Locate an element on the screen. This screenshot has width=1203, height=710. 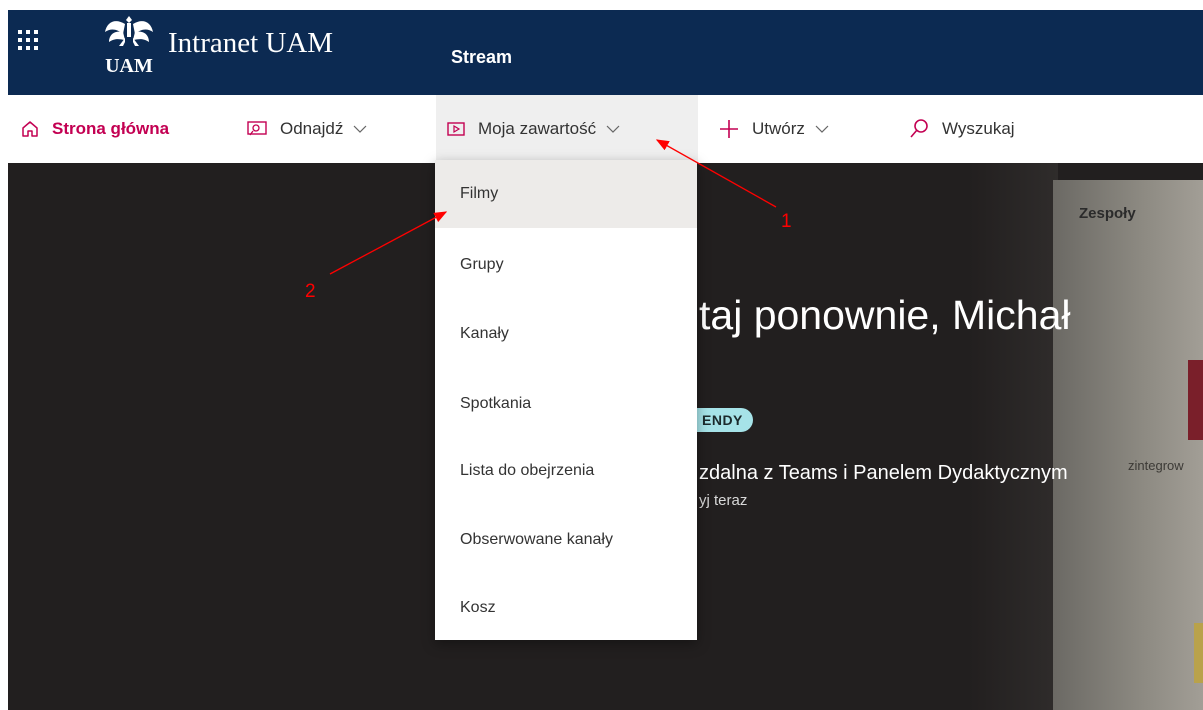
nav-my-content-label: Moja zawartość is located at coordinates (537, 128).